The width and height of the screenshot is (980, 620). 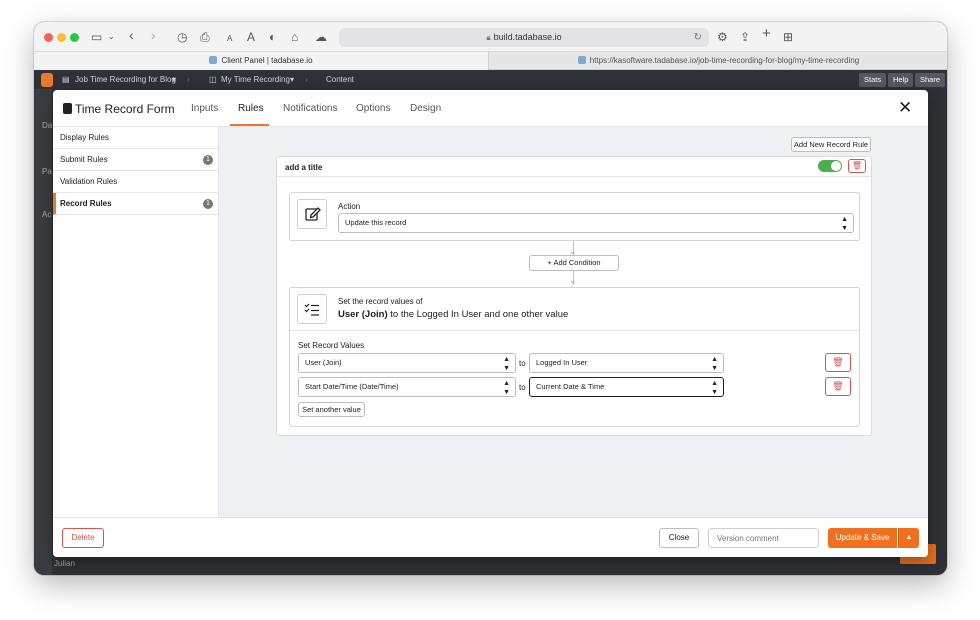 What do you see at coordinates (294, 37) in the screenshot?
I see `home-icon: ⌂` at bounding box center [294, 37].